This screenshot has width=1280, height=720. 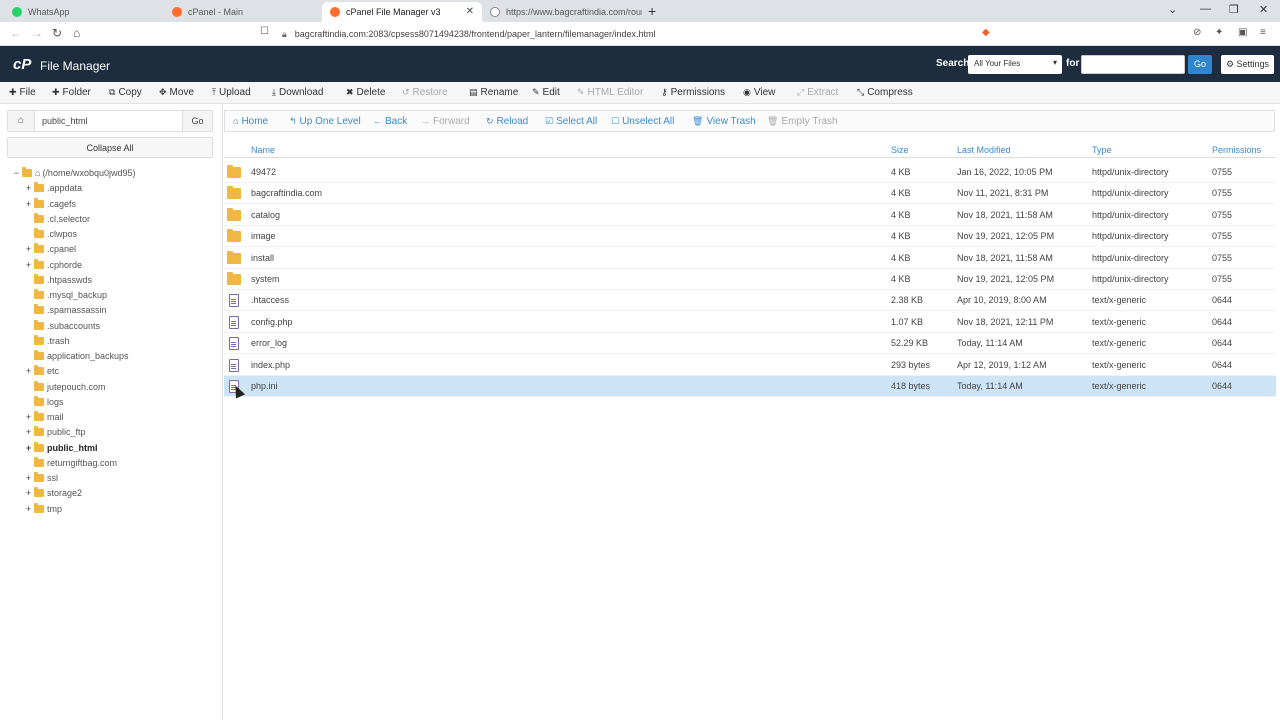 I want to click on compress-button: ⤡ Compress, so click(x=885, y=92).